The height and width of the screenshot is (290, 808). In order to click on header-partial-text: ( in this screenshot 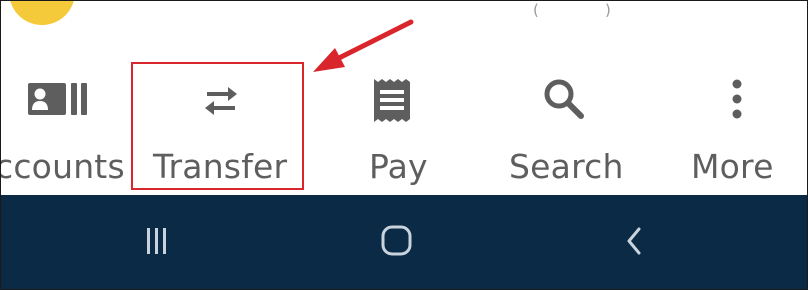, I will do `click(536, 10)`.